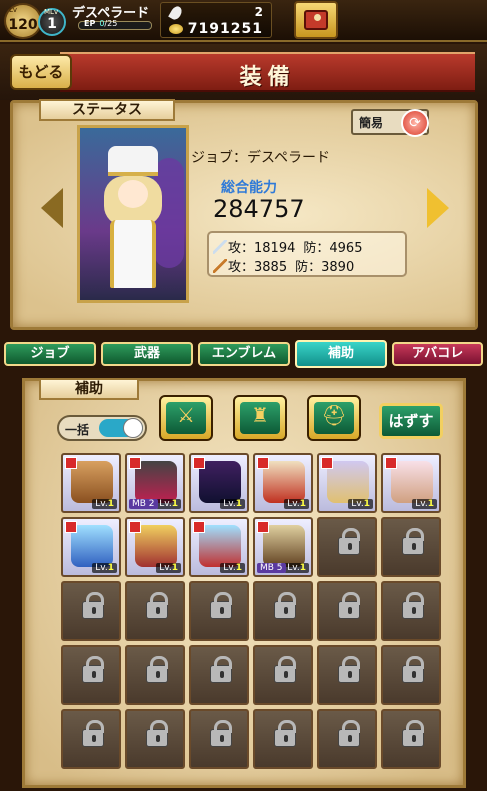 The image size is (487, 791). What do you see at coordinates (50, 354) in the screenshot?
I see `tab-job: ジョブ` at bounding box center [50, 354].